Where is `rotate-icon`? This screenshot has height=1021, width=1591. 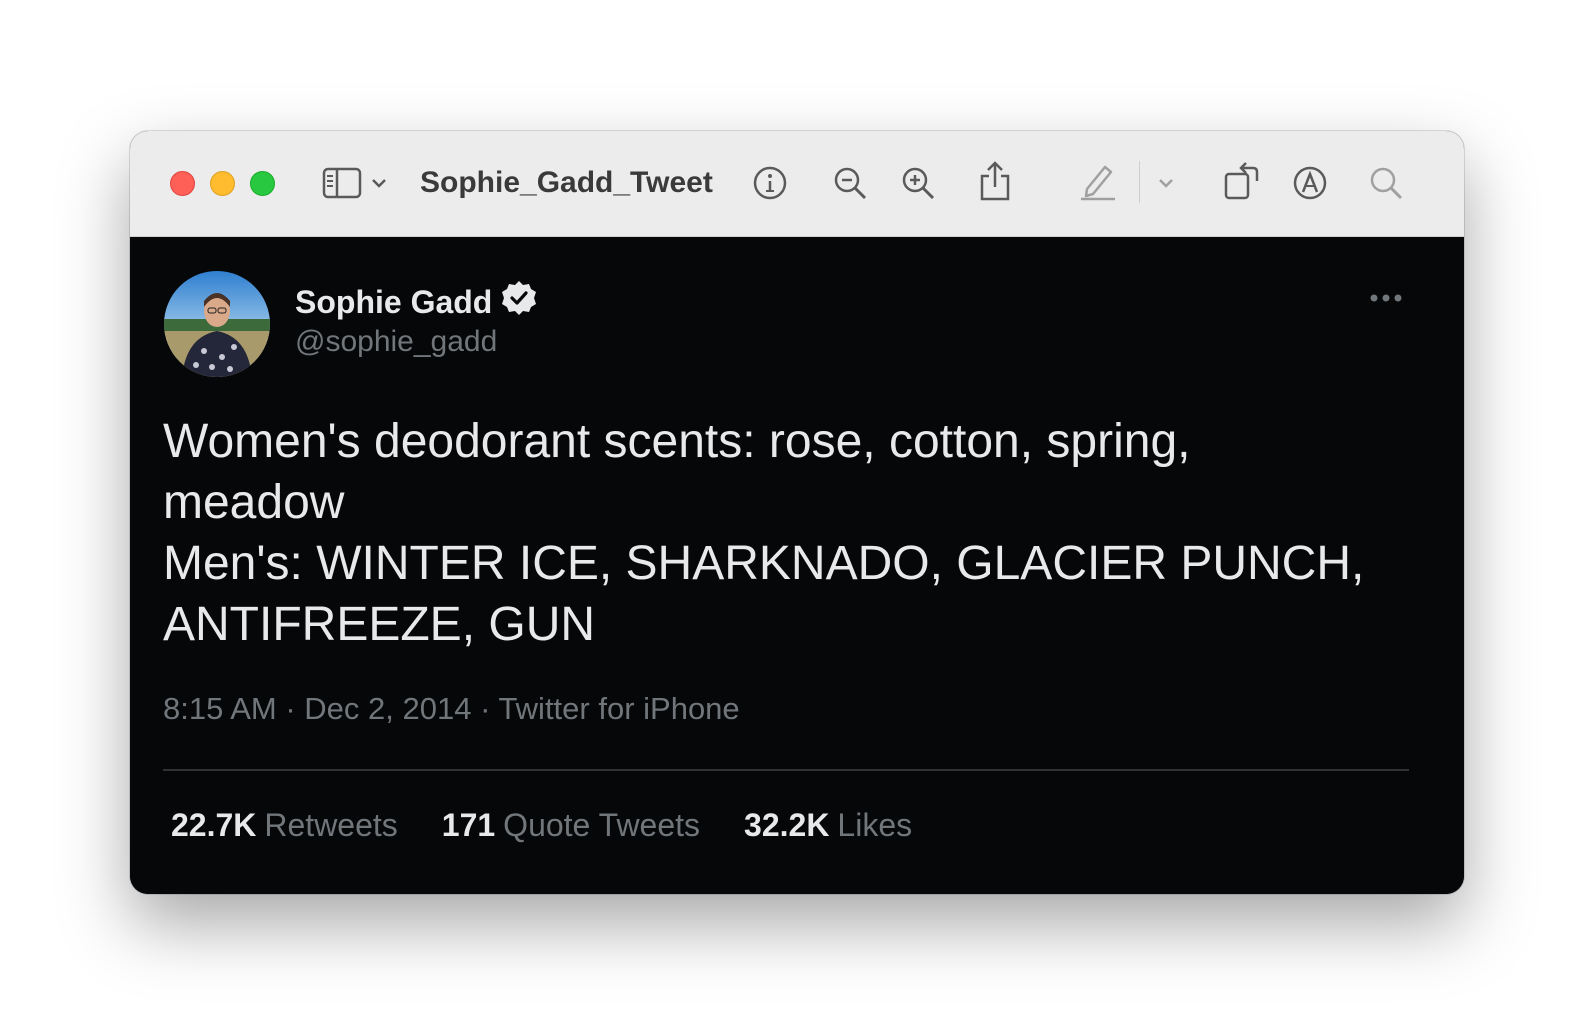 rotate-icon is located at coordinates (1242, 180).